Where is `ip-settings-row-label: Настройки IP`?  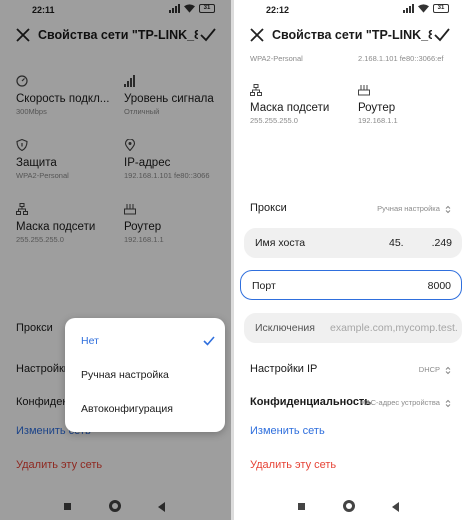
ip-settings-row-label: Настройки IP is located at coordinates (283, 369).